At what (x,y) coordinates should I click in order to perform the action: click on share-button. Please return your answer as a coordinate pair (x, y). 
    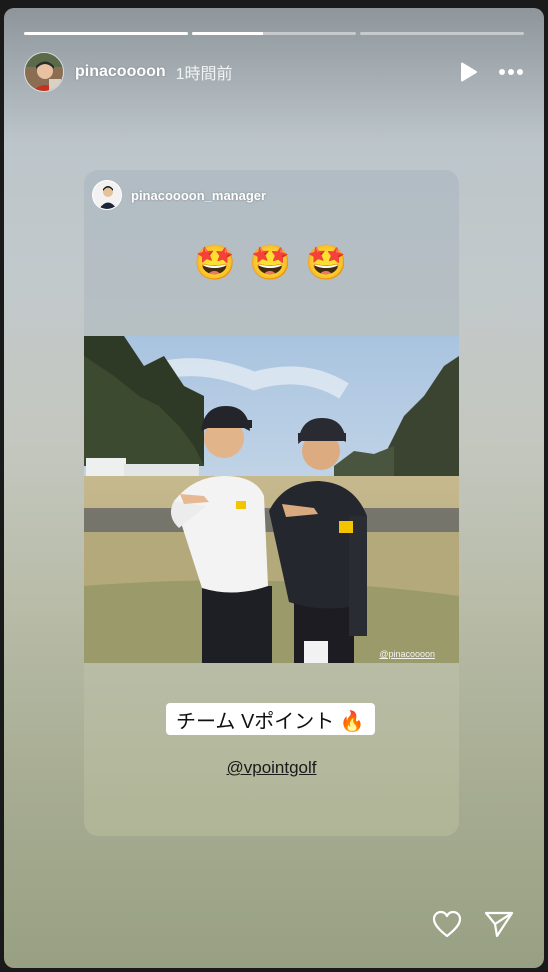
    Looking at the image, I should click on (499, 924).